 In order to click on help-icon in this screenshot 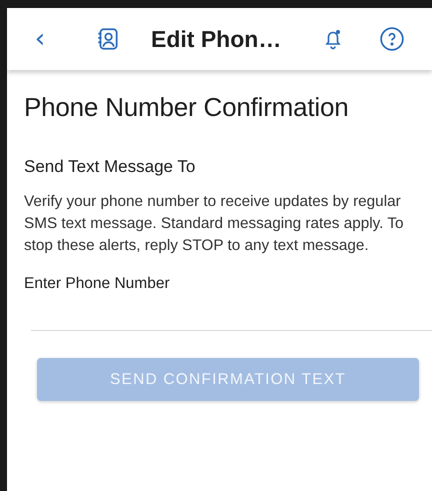, I will do `click(392, 39)`.